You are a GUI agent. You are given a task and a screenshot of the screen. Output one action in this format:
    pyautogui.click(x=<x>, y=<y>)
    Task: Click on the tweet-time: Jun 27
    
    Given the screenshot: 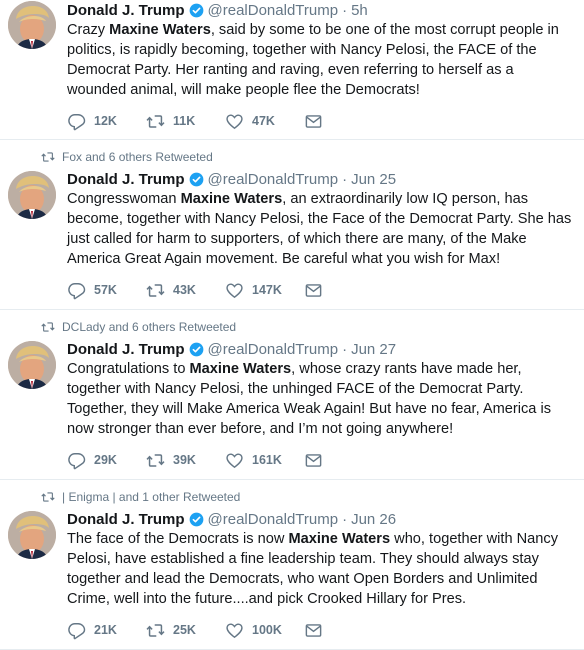 What is the action you would take?
    pyautogui.click(x=373, y=349)
    